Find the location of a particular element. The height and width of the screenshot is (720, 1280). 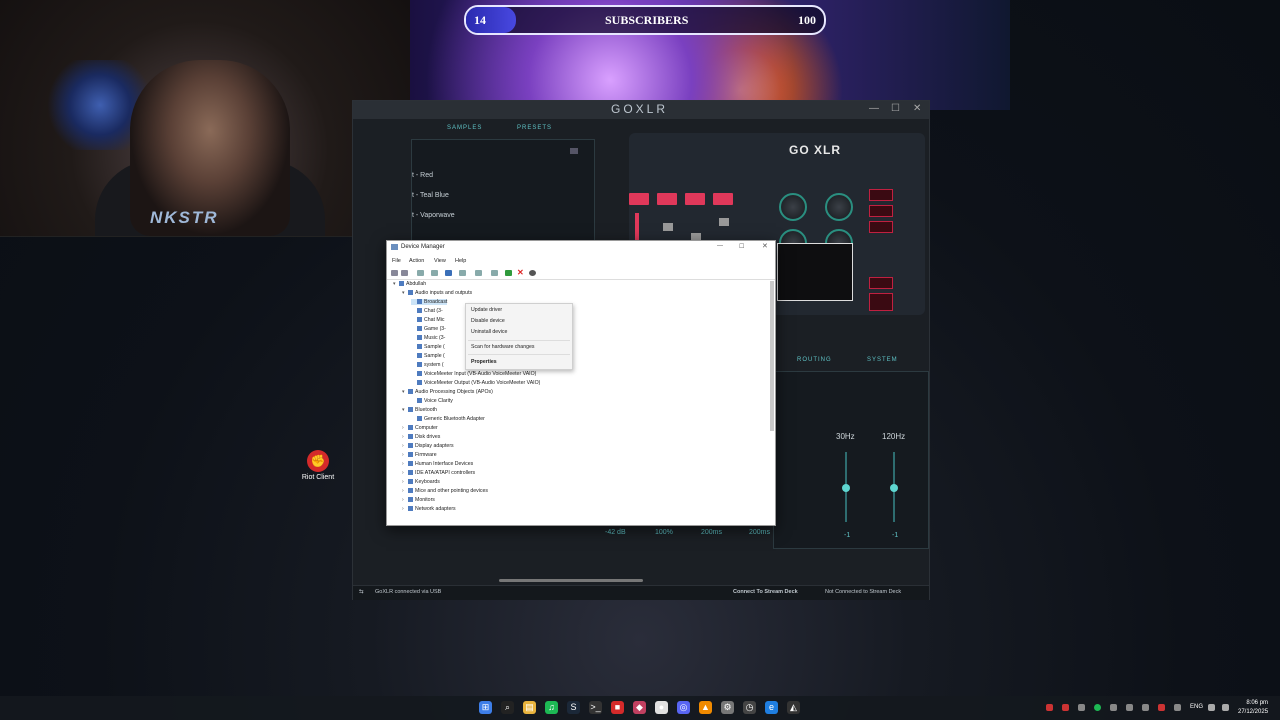

wifi-icon is located at coordinates (1211, 707).